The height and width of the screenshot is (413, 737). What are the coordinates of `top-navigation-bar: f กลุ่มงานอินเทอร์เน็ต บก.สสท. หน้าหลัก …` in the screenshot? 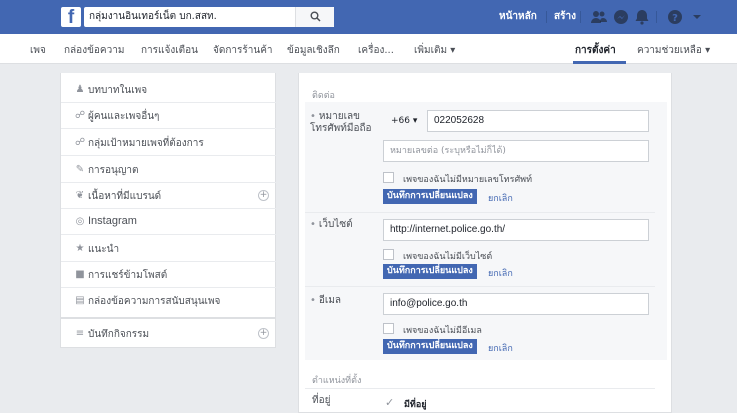 It's located at (368, 17).